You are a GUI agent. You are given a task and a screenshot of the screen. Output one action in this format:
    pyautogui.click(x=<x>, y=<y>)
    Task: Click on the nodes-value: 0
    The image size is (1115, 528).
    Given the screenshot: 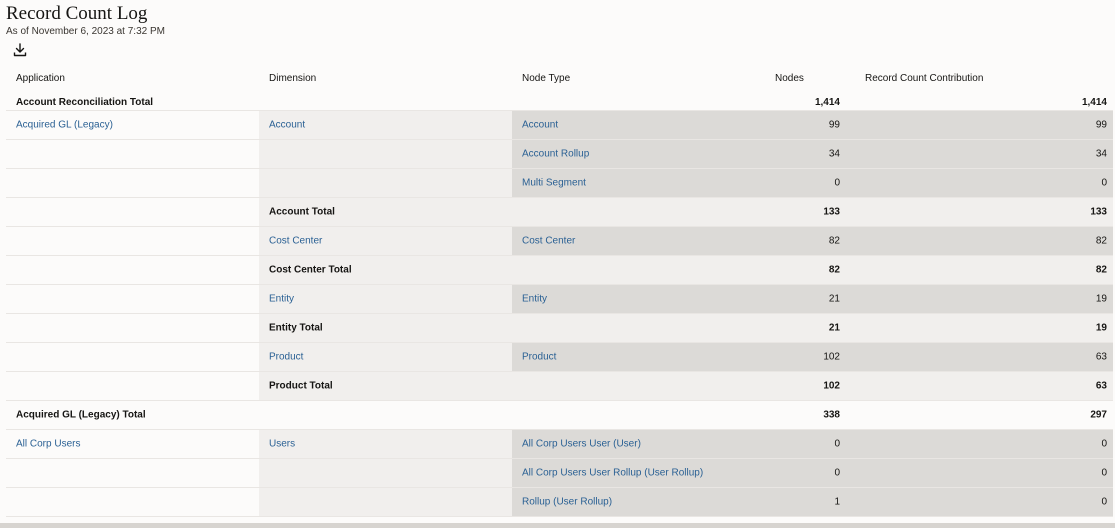 What is the action you would take?
    pyautogui.click(x=837, y=444)
    